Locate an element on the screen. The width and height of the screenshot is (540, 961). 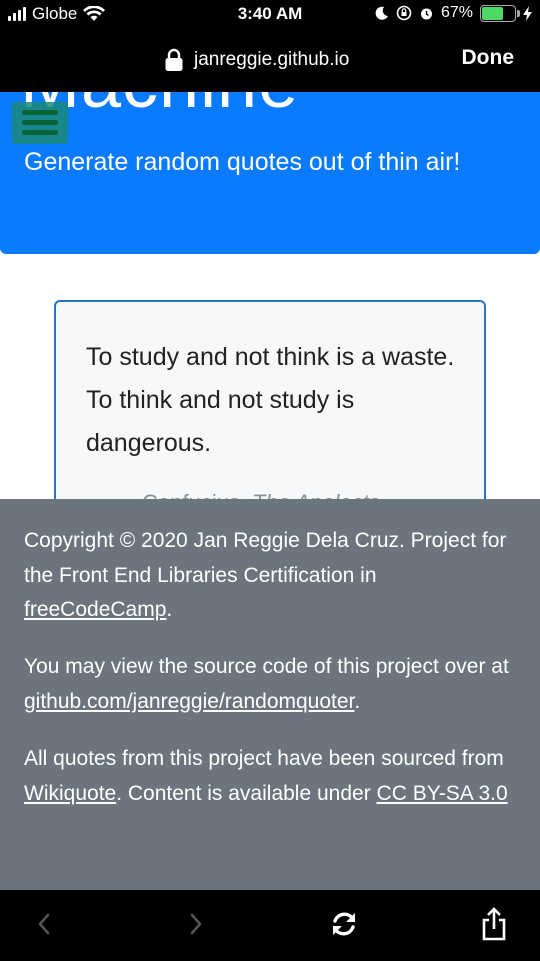
moon-icon is located at coordinates (381, 13).